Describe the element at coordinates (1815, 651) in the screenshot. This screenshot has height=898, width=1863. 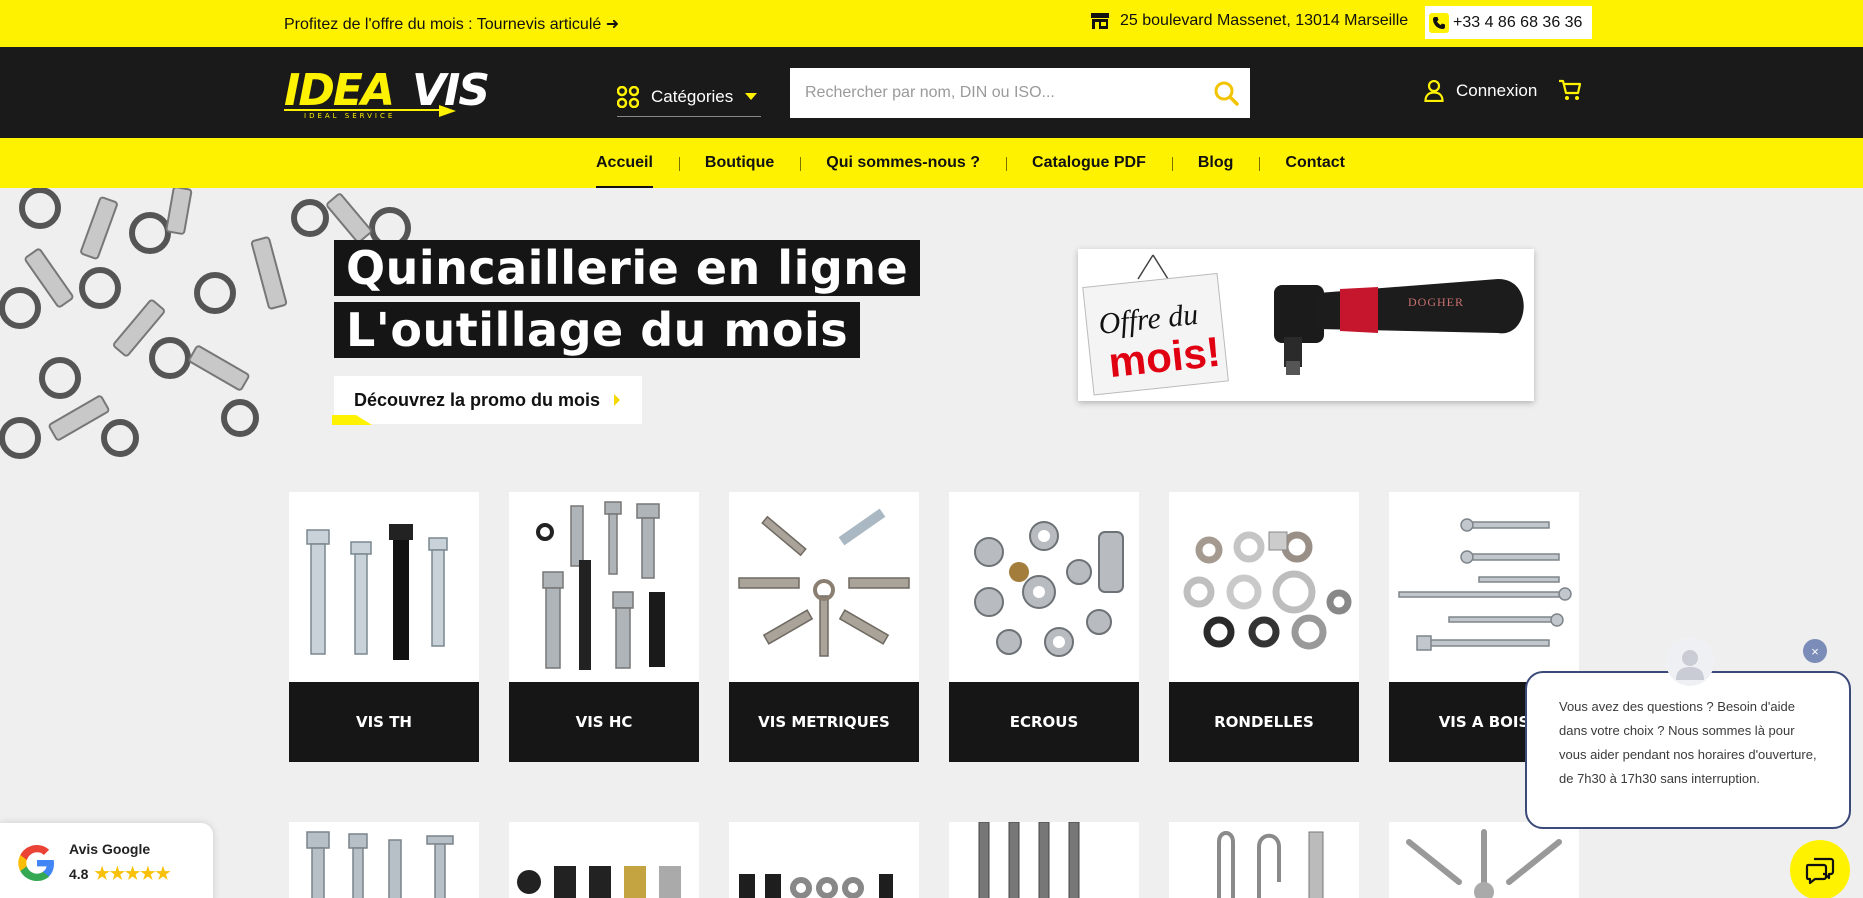
I see `chat-close-button: ×` at that location.